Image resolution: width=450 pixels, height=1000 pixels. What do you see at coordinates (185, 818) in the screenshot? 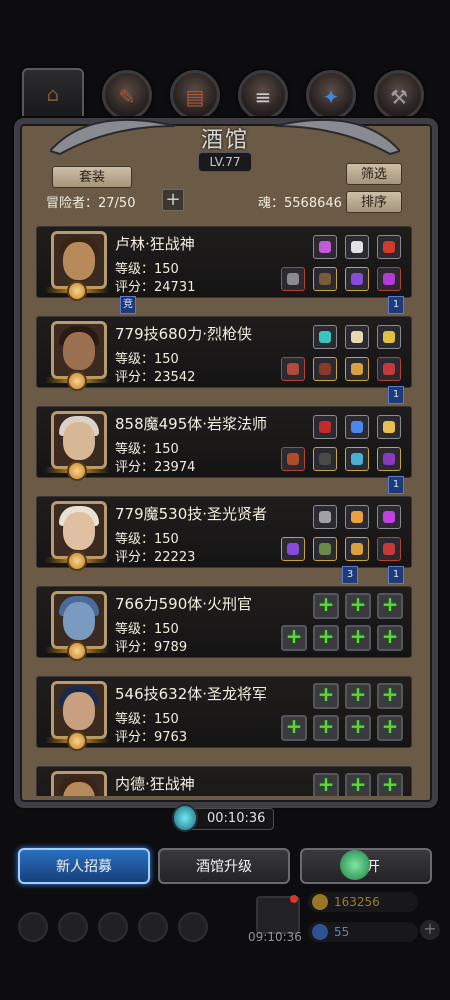
I see `hourglass-icon` at bounding box center [185, 818].